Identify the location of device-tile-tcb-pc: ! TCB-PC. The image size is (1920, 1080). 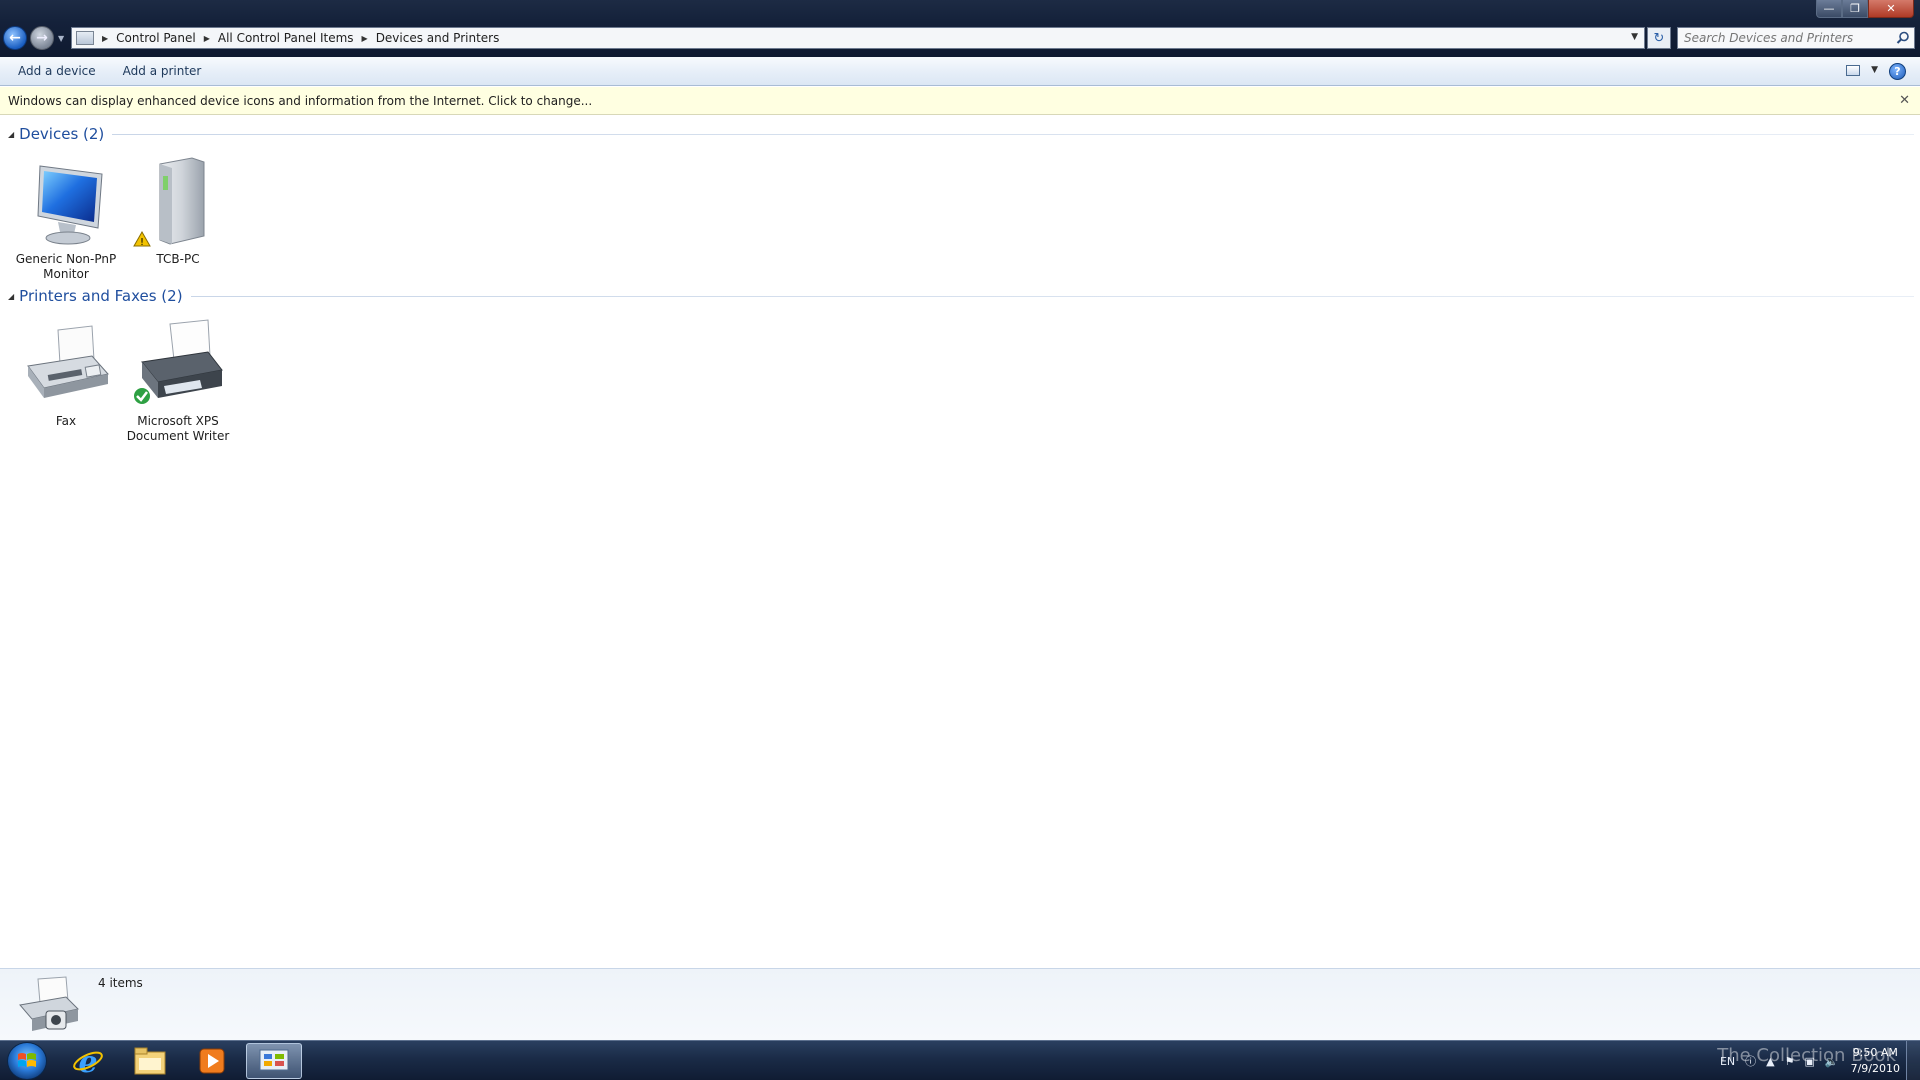
(178, 210).